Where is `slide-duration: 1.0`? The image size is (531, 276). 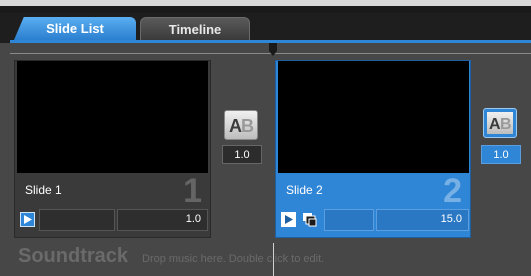 slide-duration: 1.0 is located at coordinates (193, 219).